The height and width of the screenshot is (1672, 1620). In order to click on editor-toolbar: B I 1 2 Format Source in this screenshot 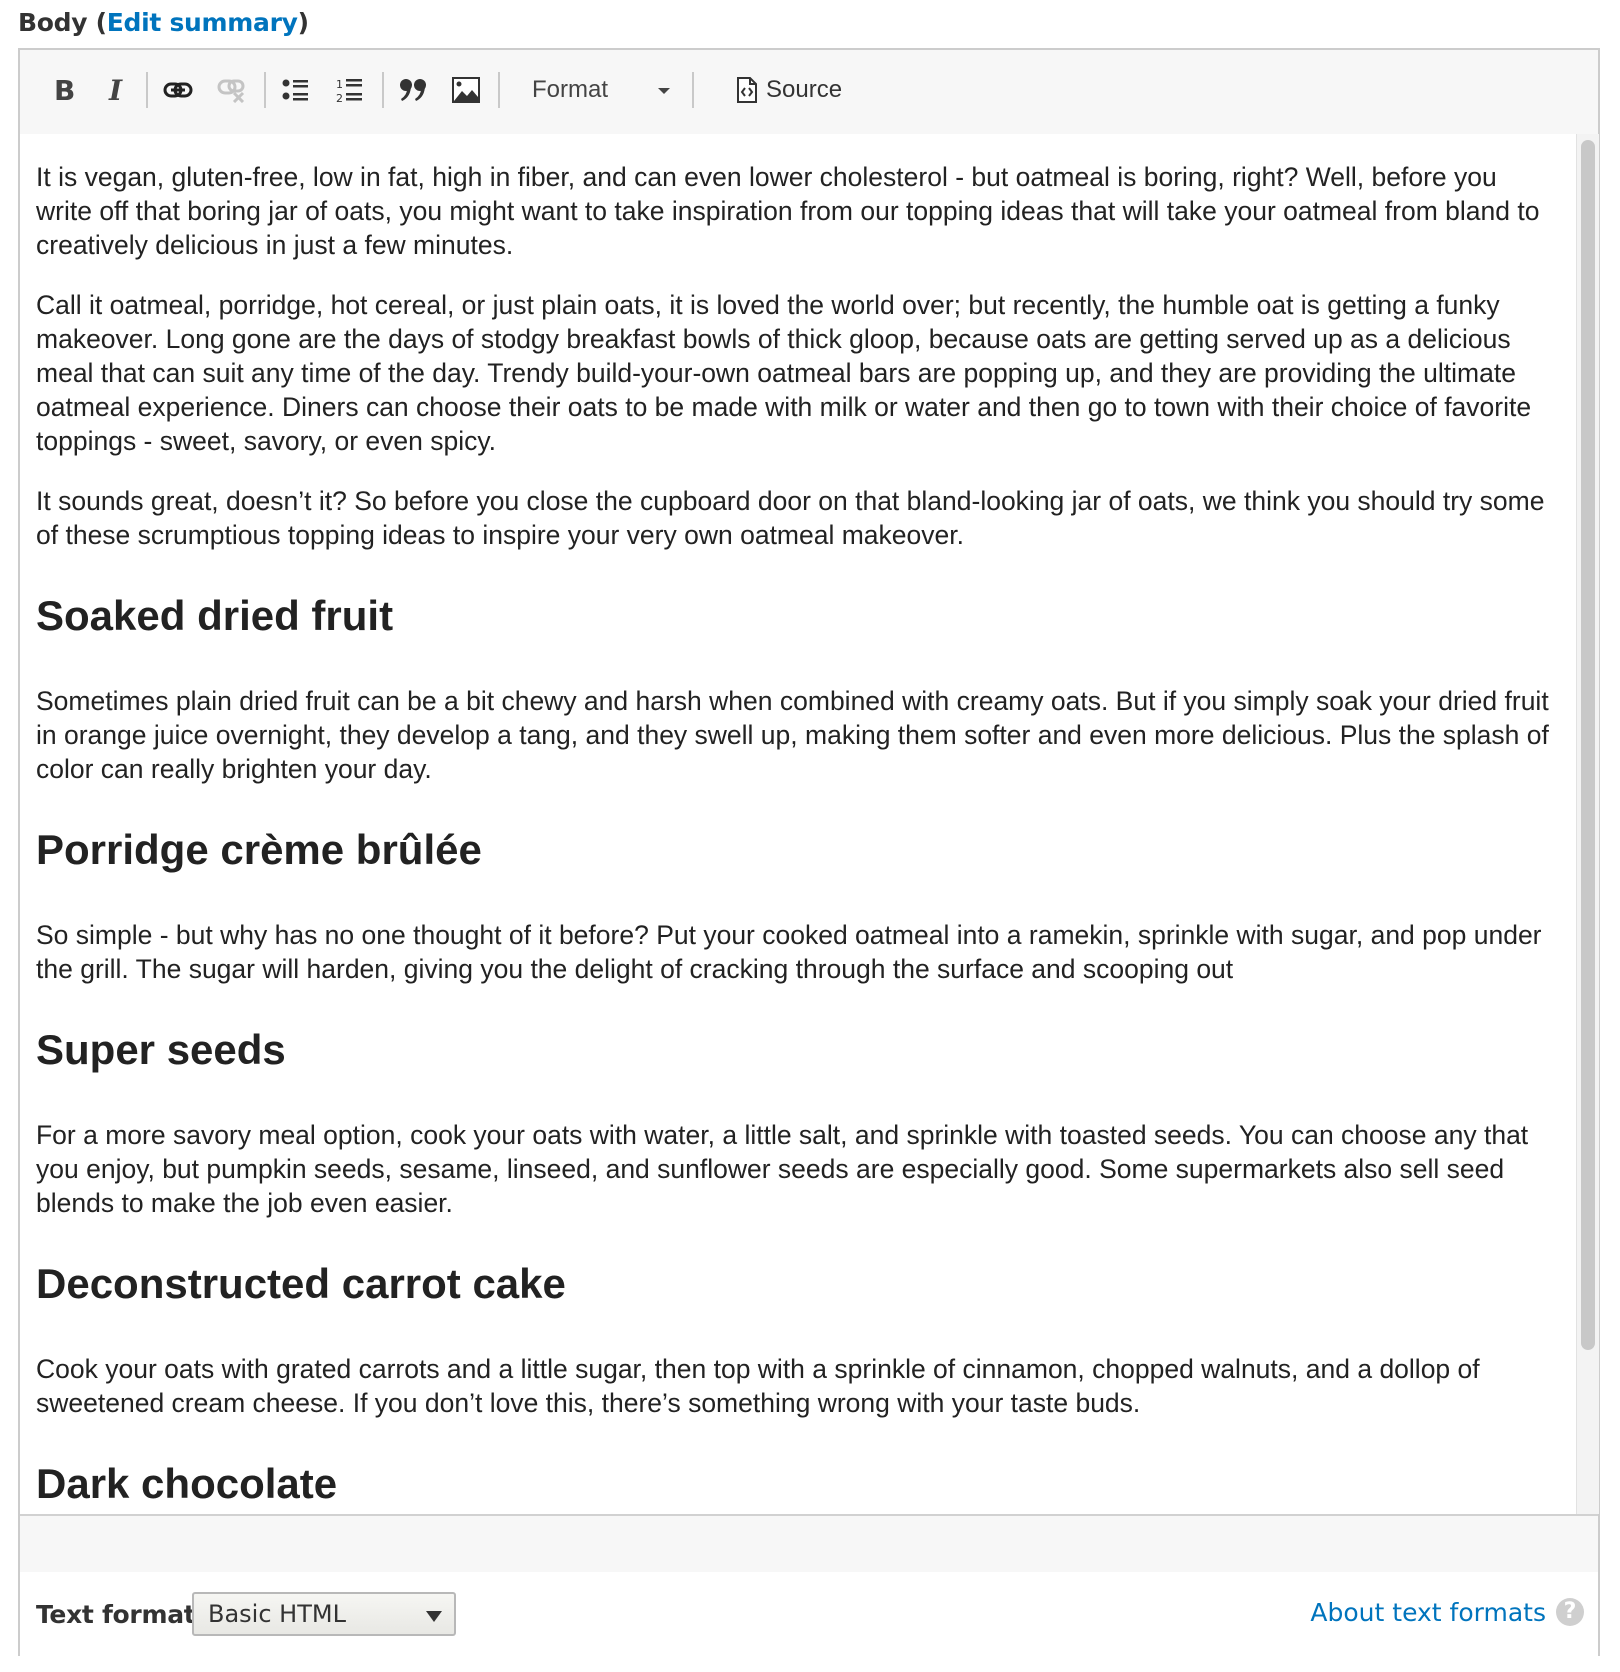, I will do `click(809, 93)`.